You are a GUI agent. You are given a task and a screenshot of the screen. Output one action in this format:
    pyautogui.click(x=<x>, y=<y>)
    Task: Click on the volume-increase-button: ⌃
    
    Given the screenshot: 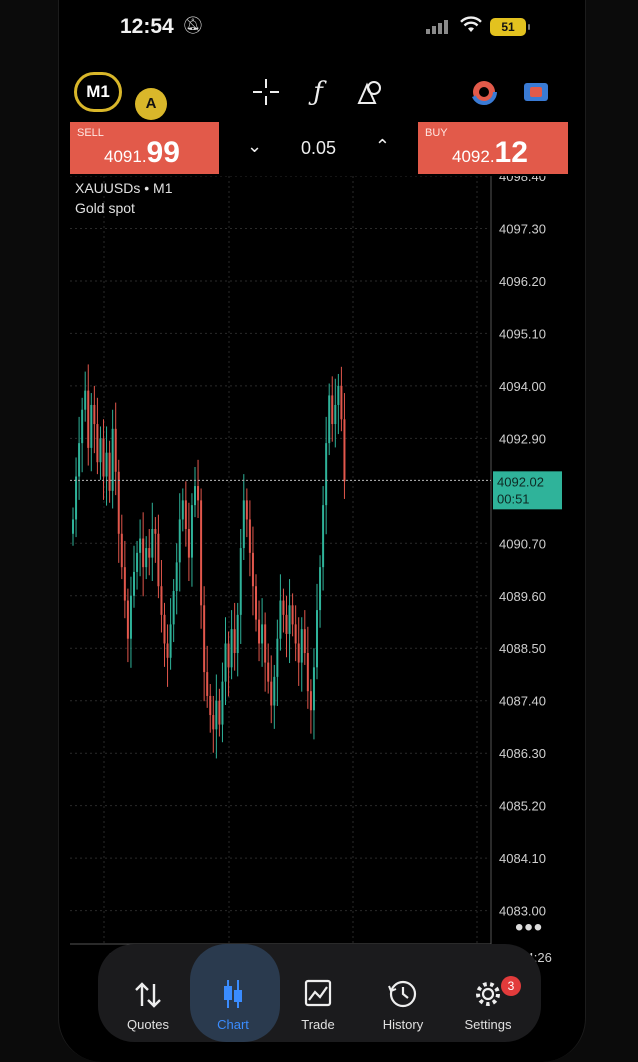 What is the action you would take?
    pyautogui.click(x=382, y=146)
    